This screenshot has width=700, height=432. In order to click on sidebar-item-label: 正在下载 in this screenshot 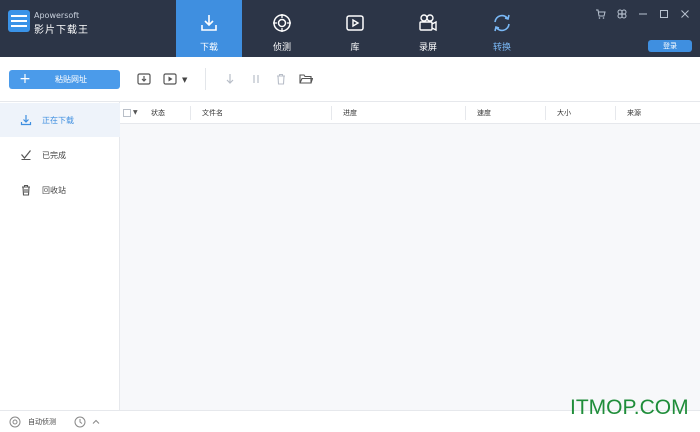, I will do `click(58, 120)`.